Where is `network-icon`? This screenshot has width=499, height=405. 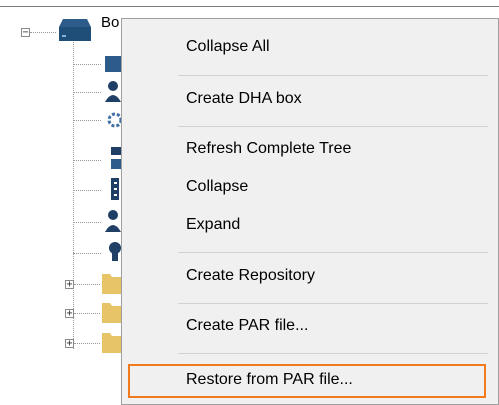
network-icon is located at coordinates (112, 160).